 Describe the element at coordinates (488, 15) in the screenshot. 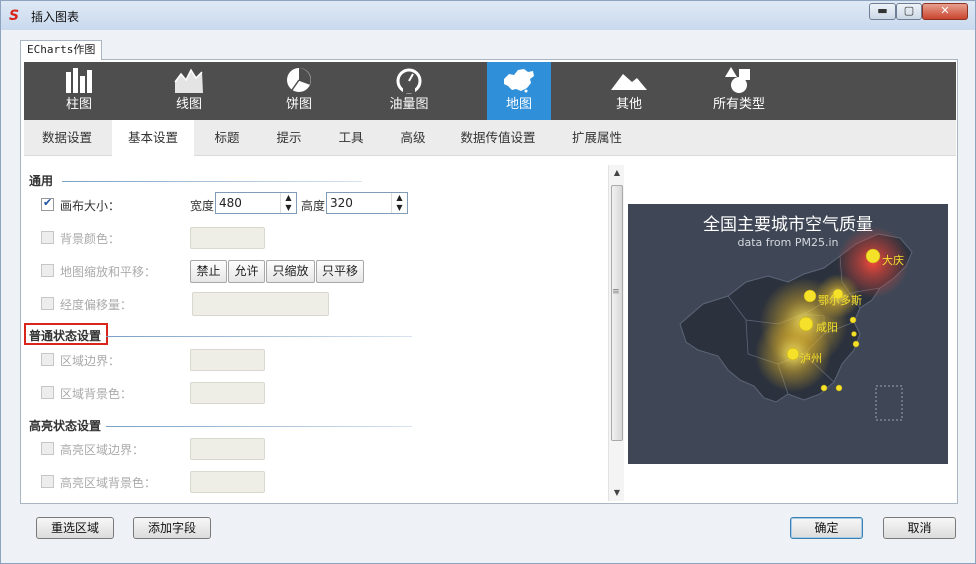

I see `window-titlebar: S 插入图表 ▬ ▢ ✕` at that location.